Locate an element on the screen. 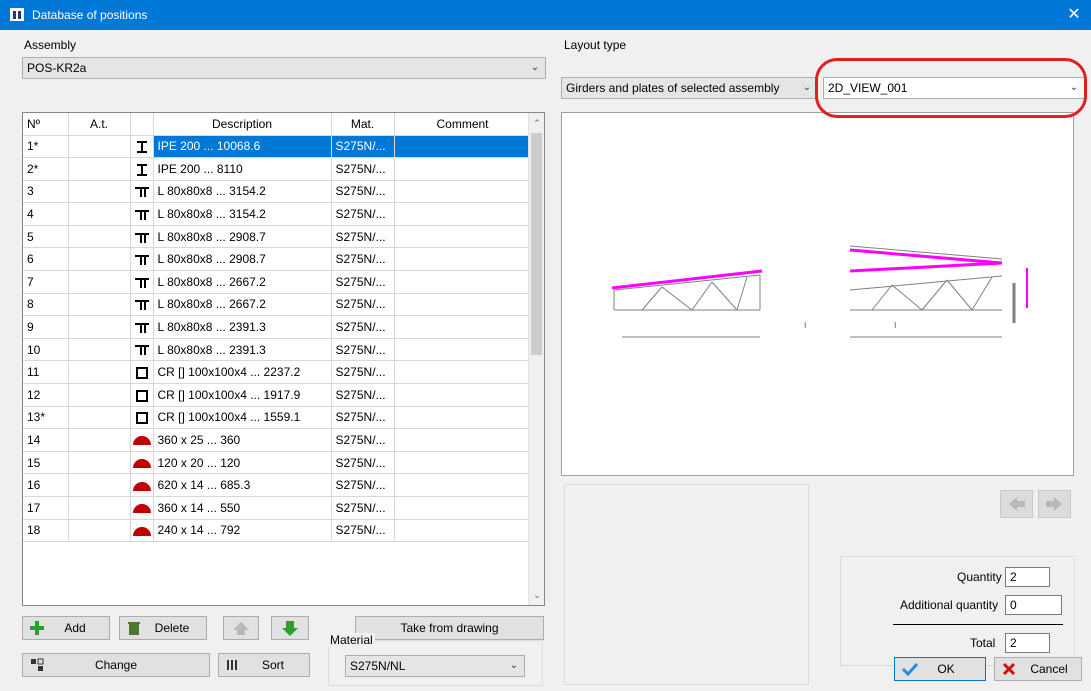 This screenshot has height=691, width=1091. column-header-description: Description is located at coordinates (242, 124).